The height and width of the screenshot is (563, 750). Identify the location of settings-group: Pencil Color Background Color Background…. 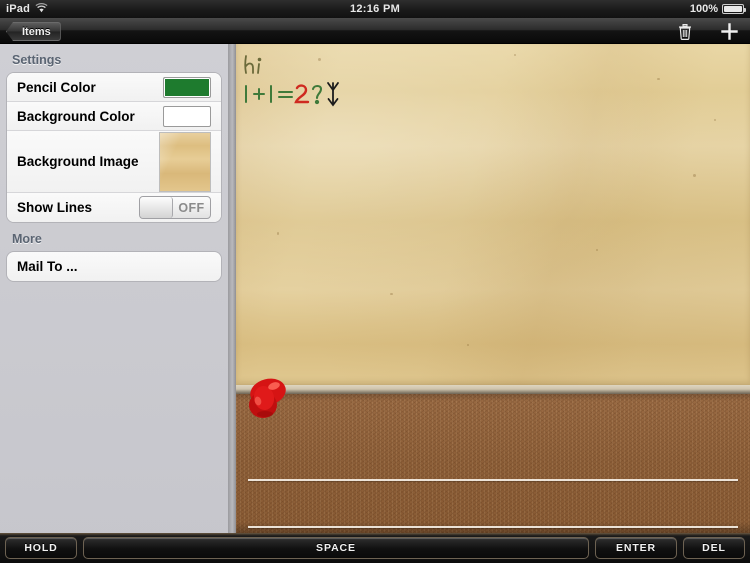
(114, 147).